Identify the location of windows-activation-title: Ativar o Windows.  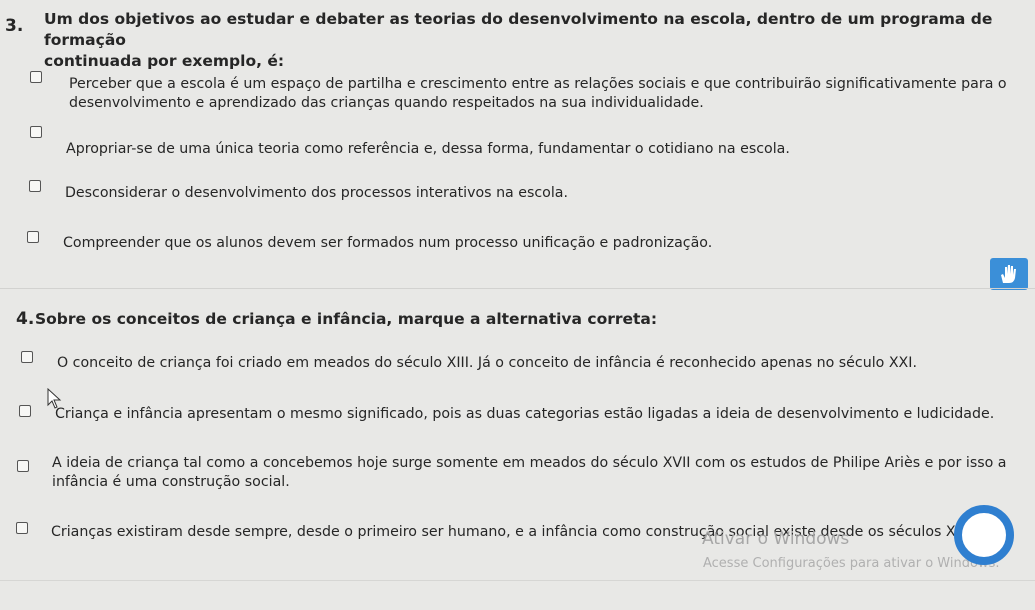
(776, 539).